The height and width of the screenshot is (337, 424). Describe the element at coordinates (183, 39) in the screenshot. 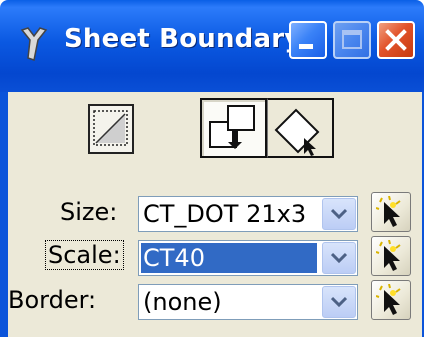

I see `window-title: Sheet Boundary` at that location.